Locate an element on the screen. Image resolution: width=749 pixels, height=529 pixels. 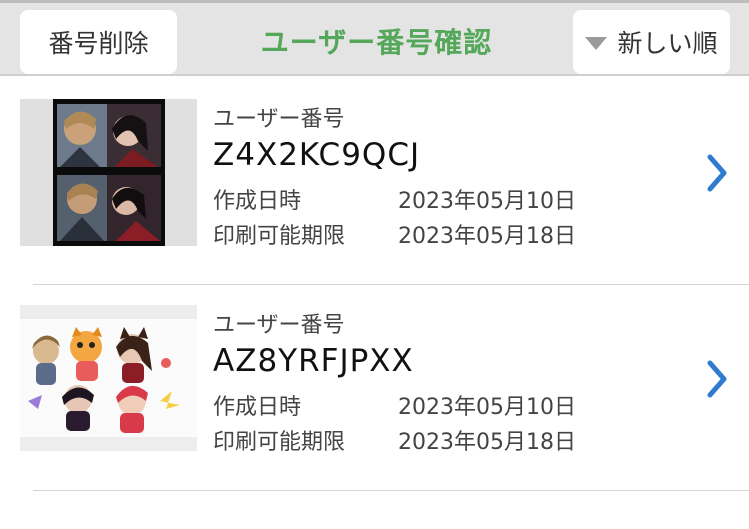
delete-number-button: 番号削除 is located at coordinates (98, 42).